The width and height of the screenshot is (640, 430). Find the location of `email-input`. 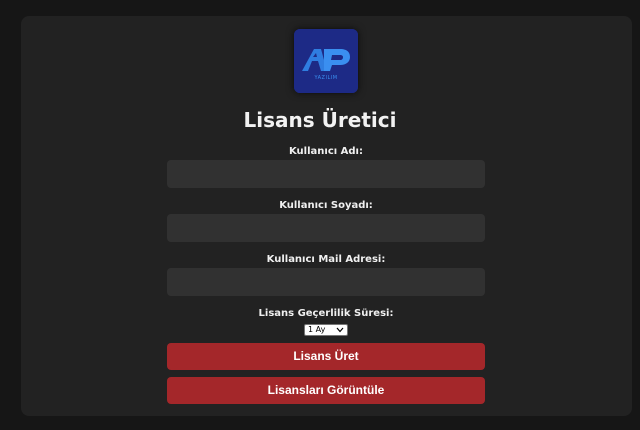

email-input is located at coordinates (326, 282).